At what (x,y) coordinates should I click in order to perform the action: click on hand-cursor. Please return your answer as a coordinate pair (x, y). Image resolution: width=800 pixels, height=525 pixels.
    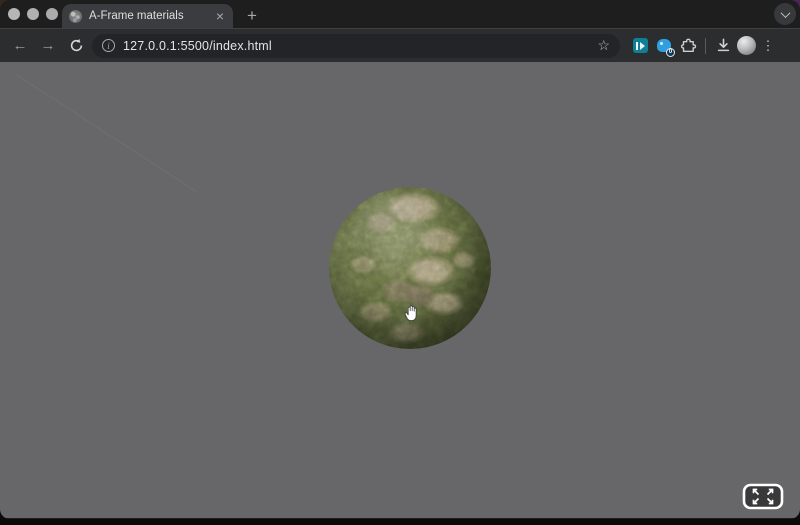
    Looking at the image, I should click on (410, 313).